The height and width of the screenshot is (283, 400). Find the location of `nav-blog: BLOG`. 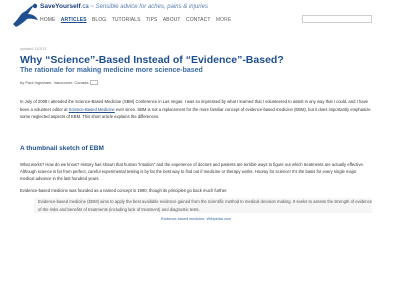

nav-blog: BLOG is located at coordinates (99, 20).